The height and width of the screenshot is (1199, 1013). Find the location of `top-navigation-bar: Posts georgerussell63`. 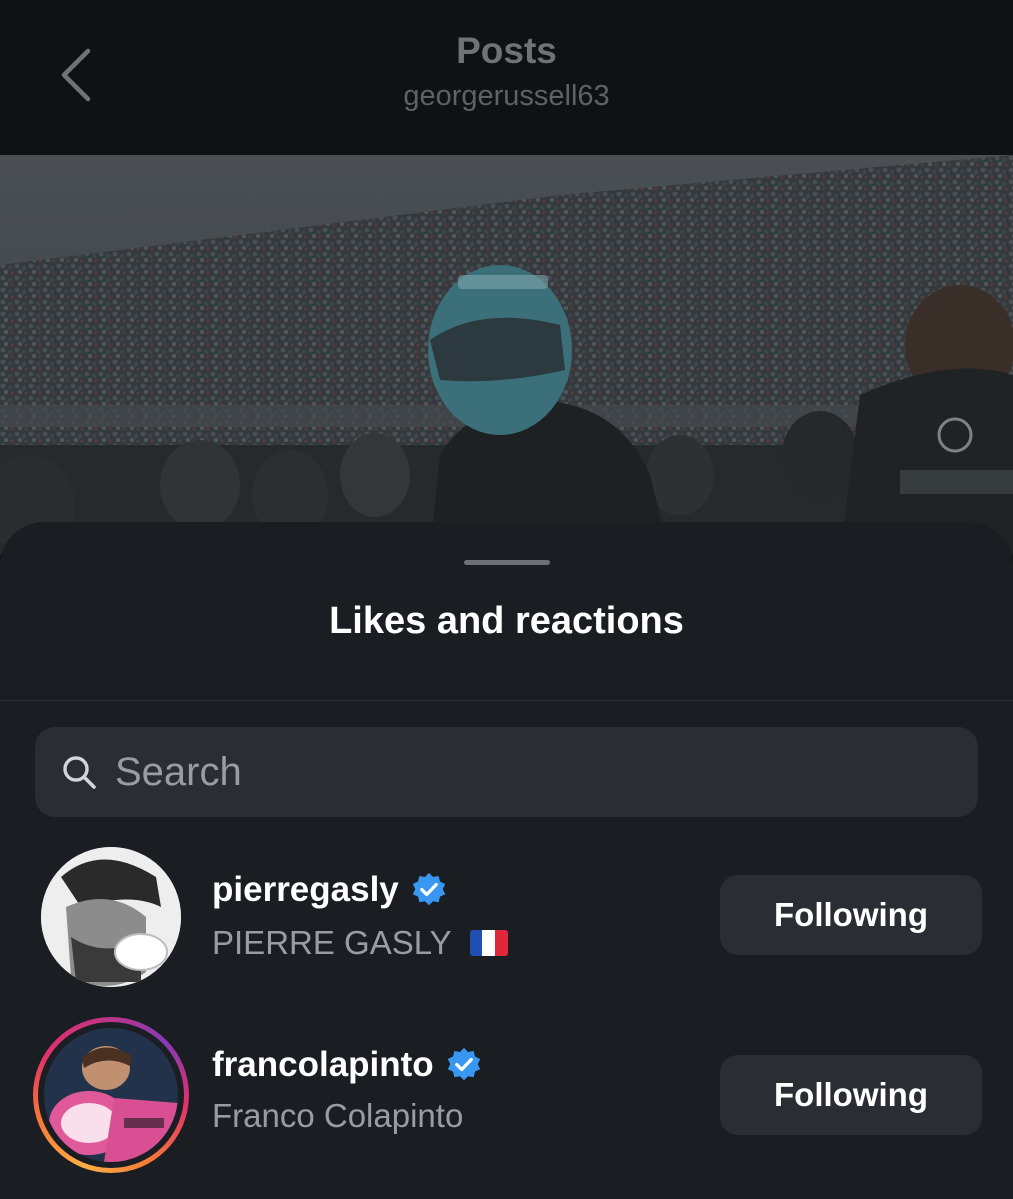

top-navigation-bar: Posts georgerussell63 is located at coordinates (506, 77).